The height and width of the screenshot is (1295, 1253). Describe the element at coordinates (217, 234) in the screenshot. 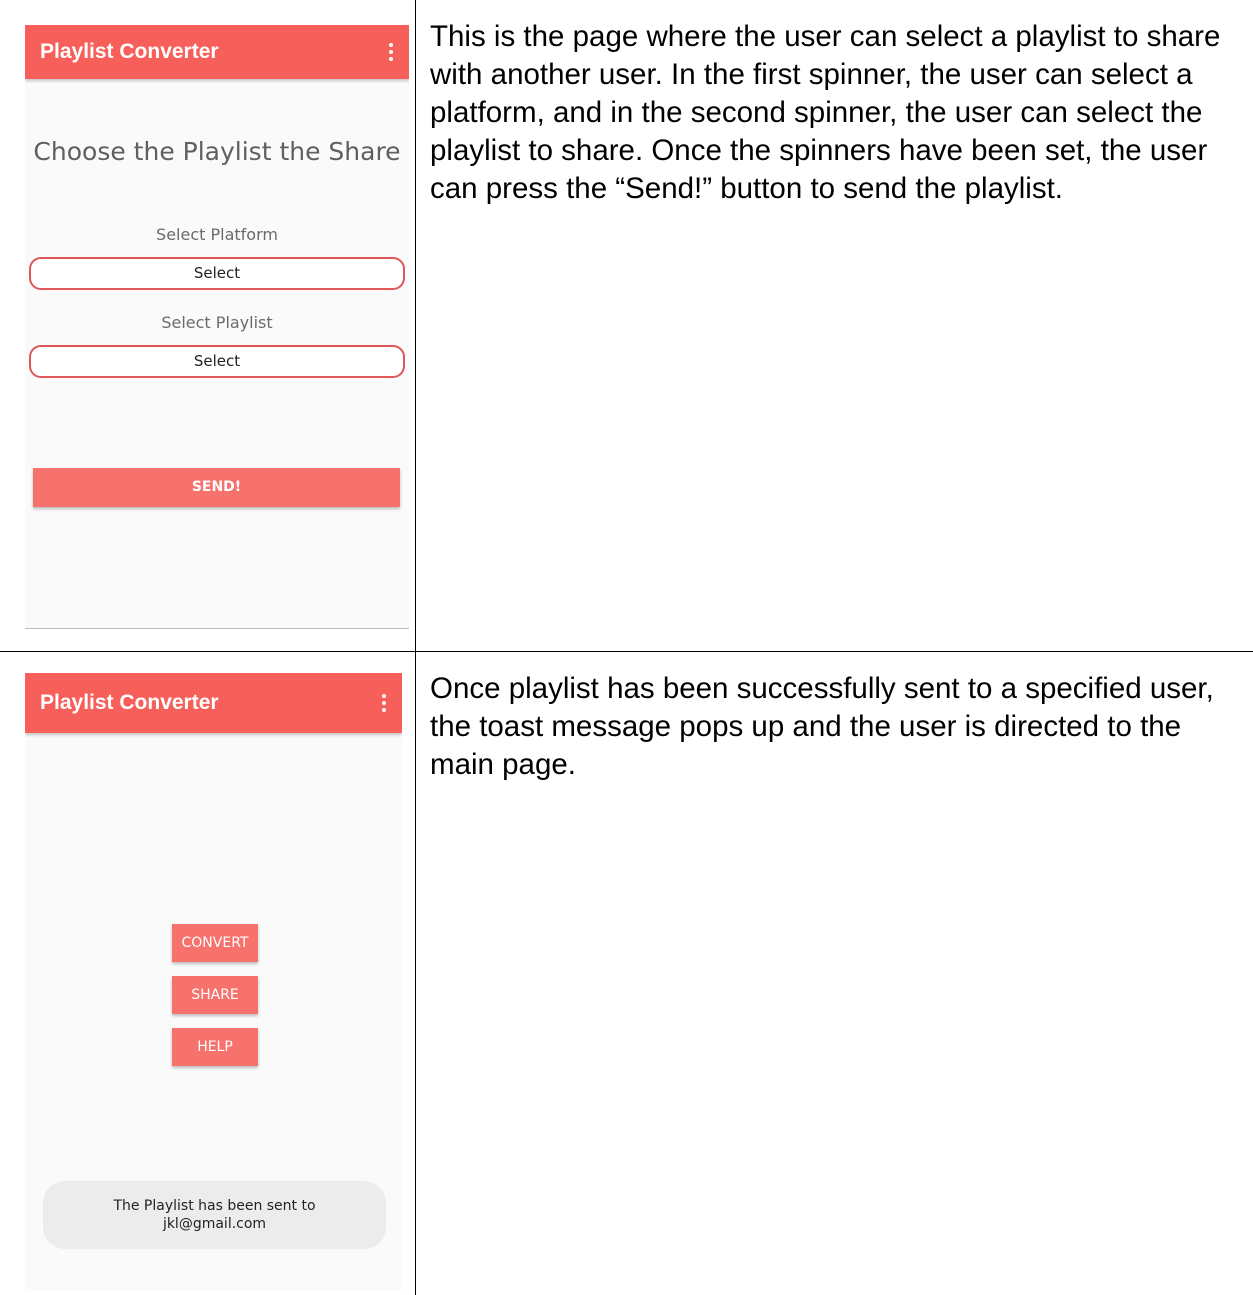

I see `platform-label: Select Platform` at that location.